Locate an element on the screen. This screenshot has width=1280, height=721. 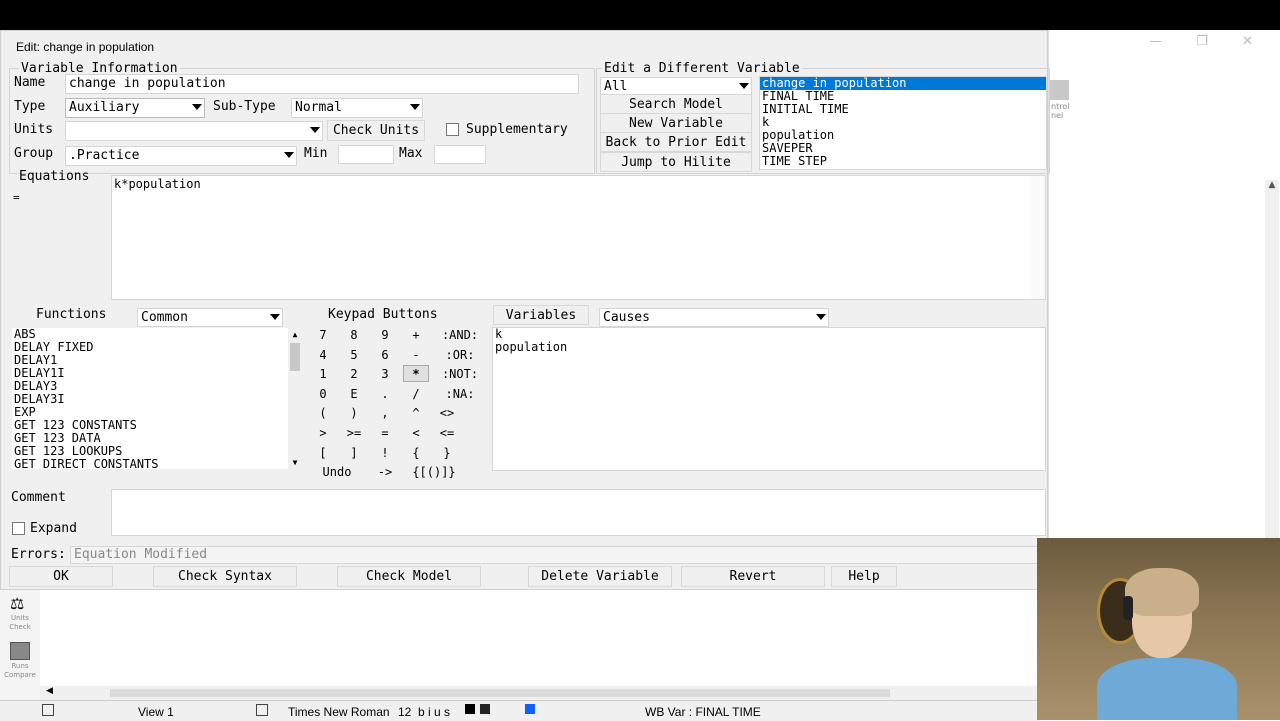
revert-button: Revert is located at coordinates (753, 576).